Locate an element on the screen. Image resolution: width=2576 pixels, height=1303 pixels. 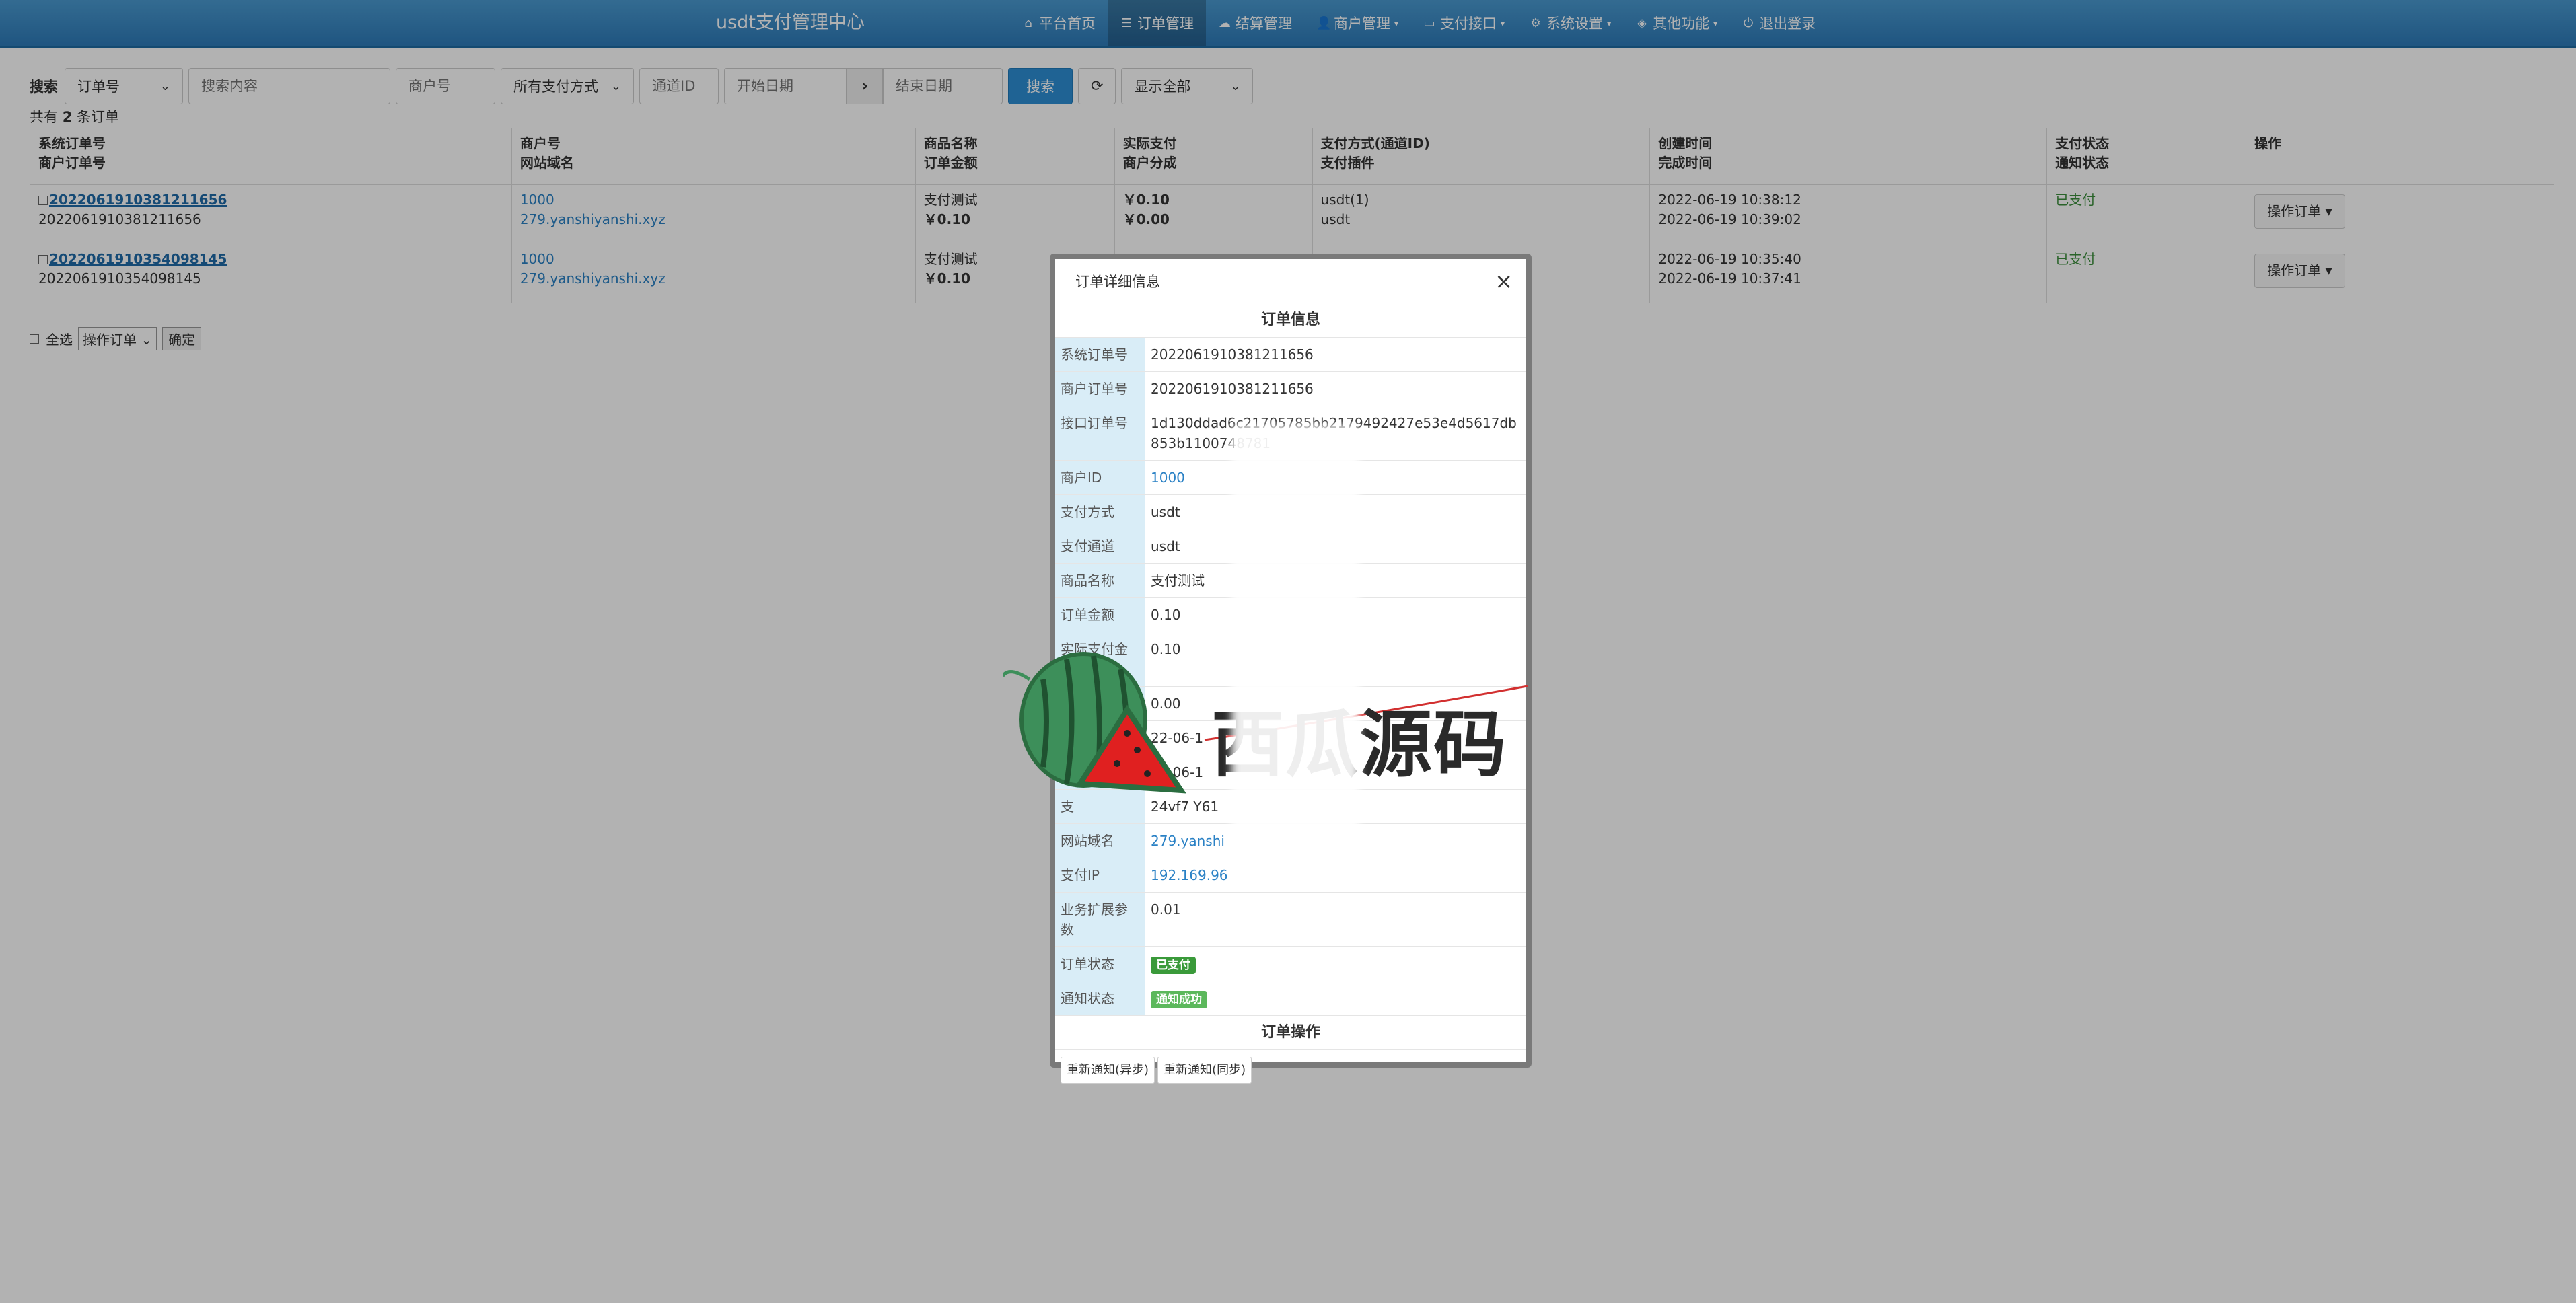
detail-row: 订单状态 已支付 is located at coordinates (1290, 963).